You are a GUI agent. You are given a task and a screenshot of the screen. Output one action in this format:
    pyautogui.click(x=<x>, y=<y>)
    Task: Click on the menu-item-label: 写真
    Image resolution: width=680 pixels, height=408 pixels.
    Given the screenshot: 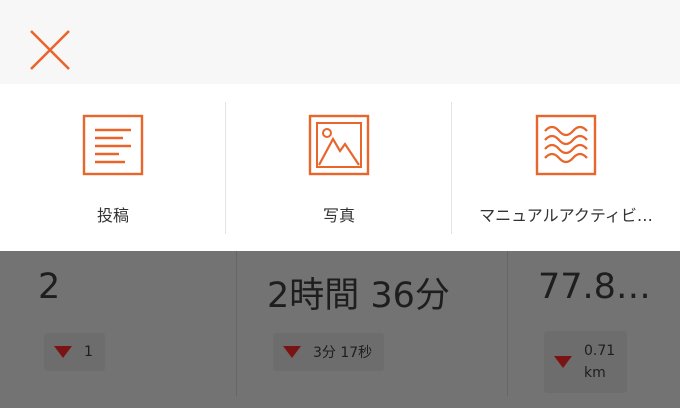 What is the action you would take?
    pyautogui.click(x=338, y=215)
    